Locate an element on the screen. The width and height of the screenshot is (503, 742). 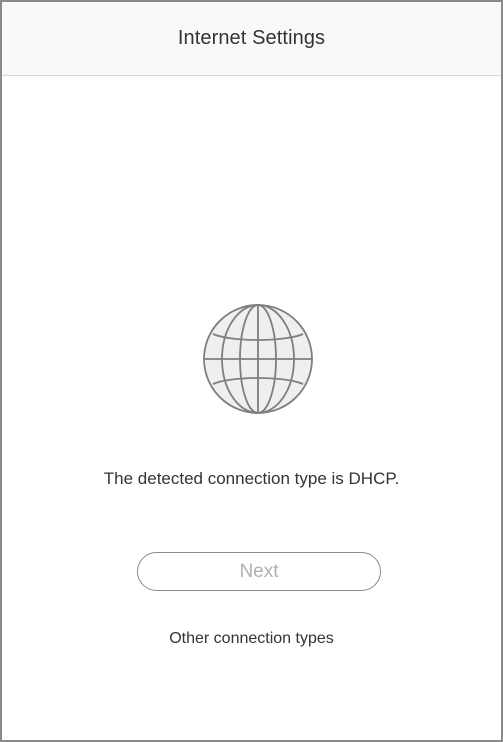
header-bar: Internet Settings is located at coordinates (251, 39).